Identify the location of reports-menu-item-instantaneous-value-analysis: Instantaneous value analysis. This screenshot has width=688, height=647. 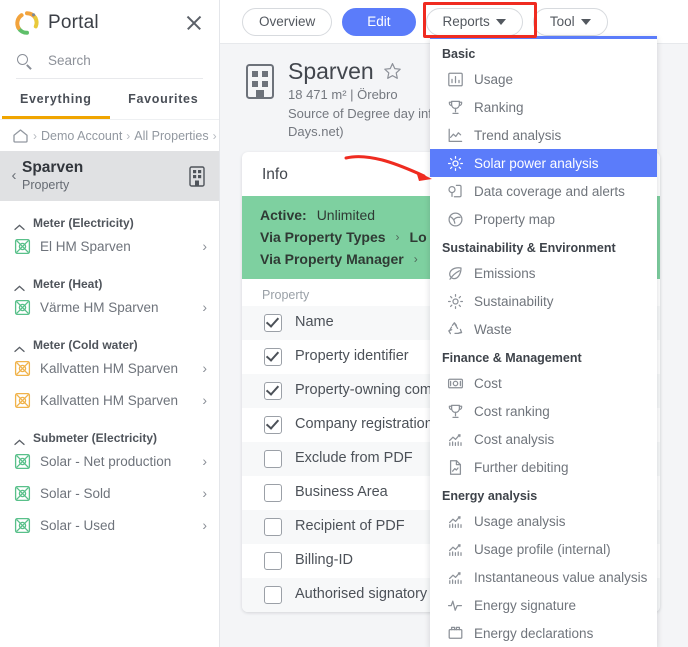
(543, 577).